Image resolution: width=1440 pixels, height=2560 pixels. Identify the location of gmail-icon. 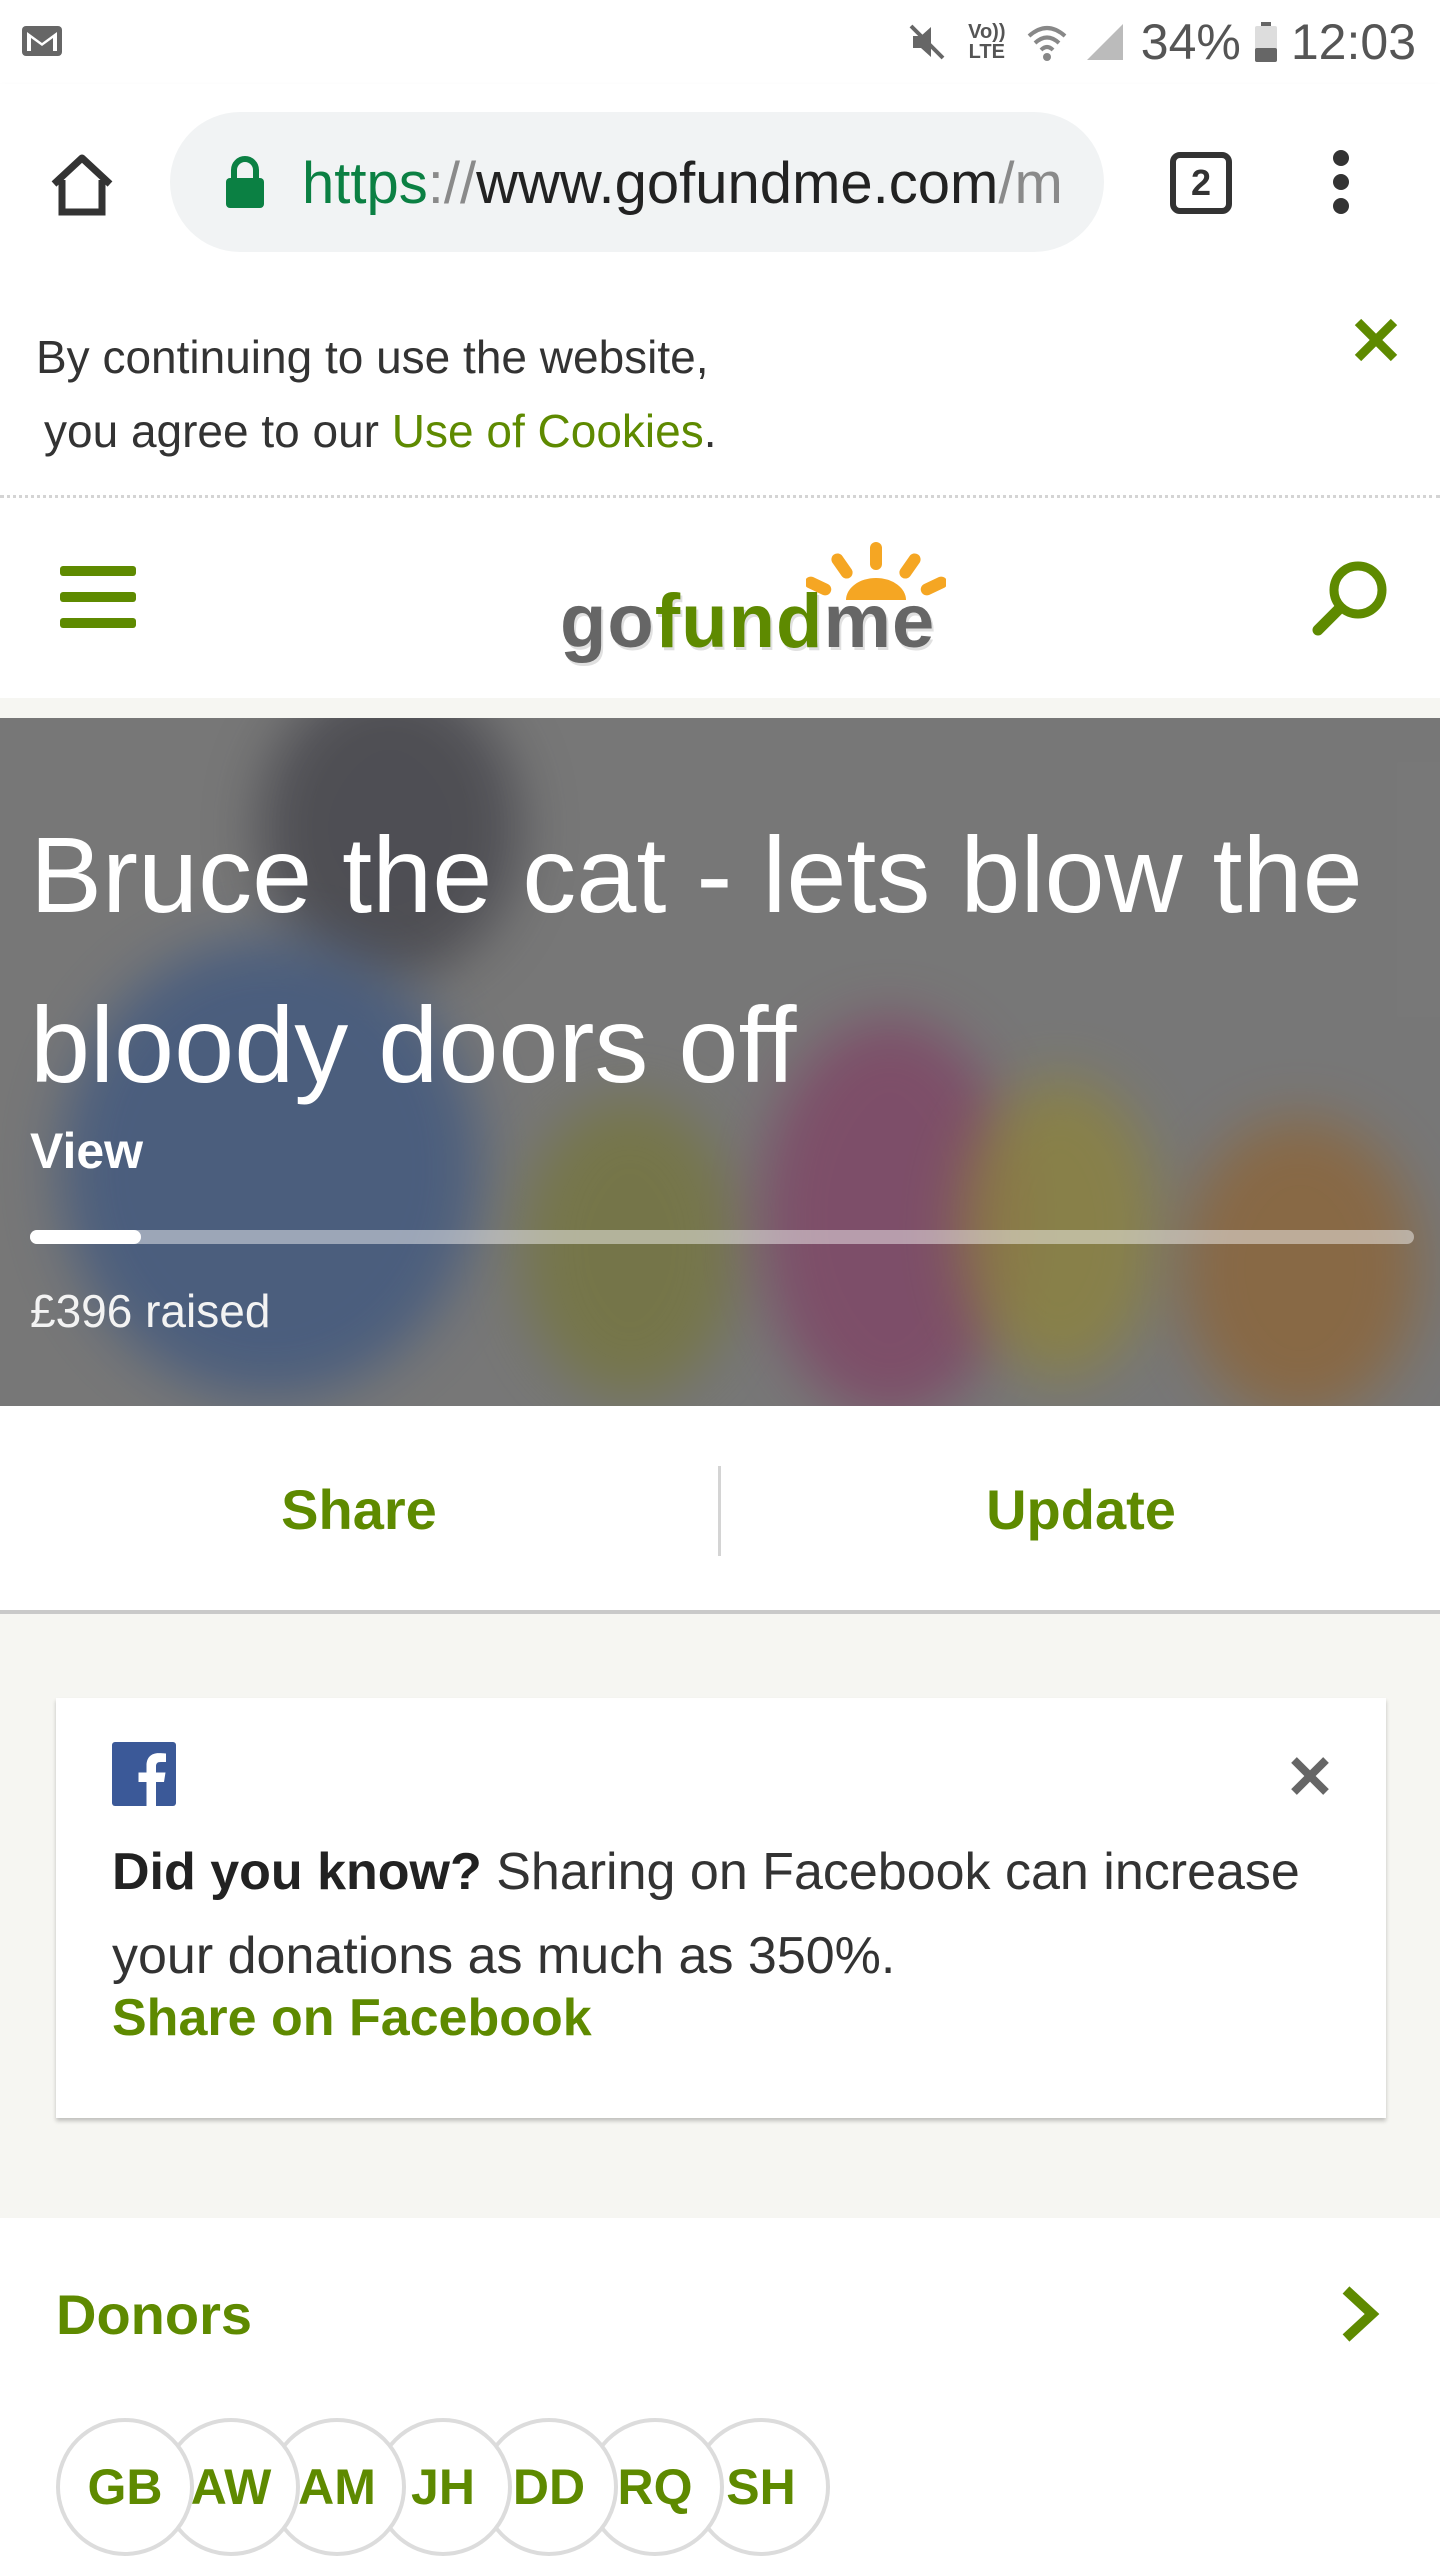
(42, 41).